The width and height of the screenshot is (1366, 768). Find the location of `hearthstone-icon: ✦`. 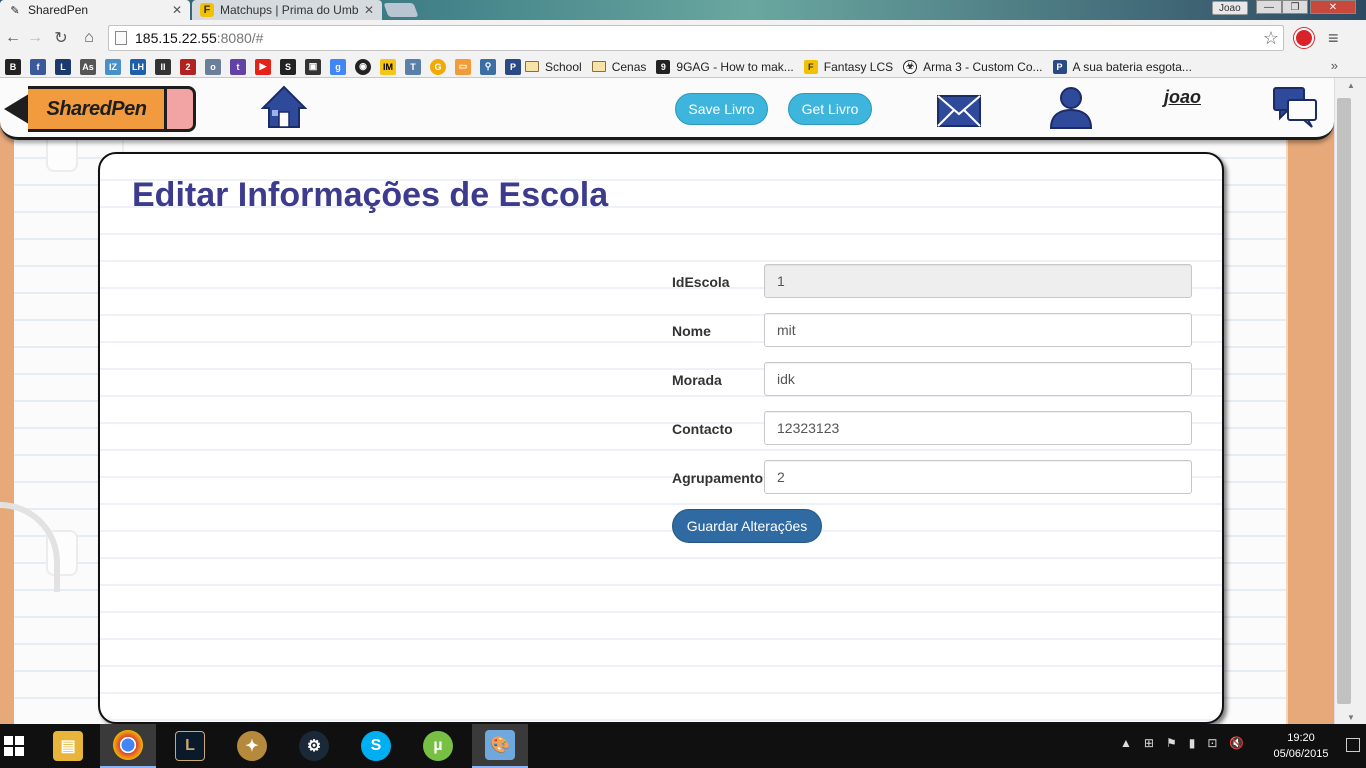

hearthstone-icon: ✦ is located at coordinates (252, 746).